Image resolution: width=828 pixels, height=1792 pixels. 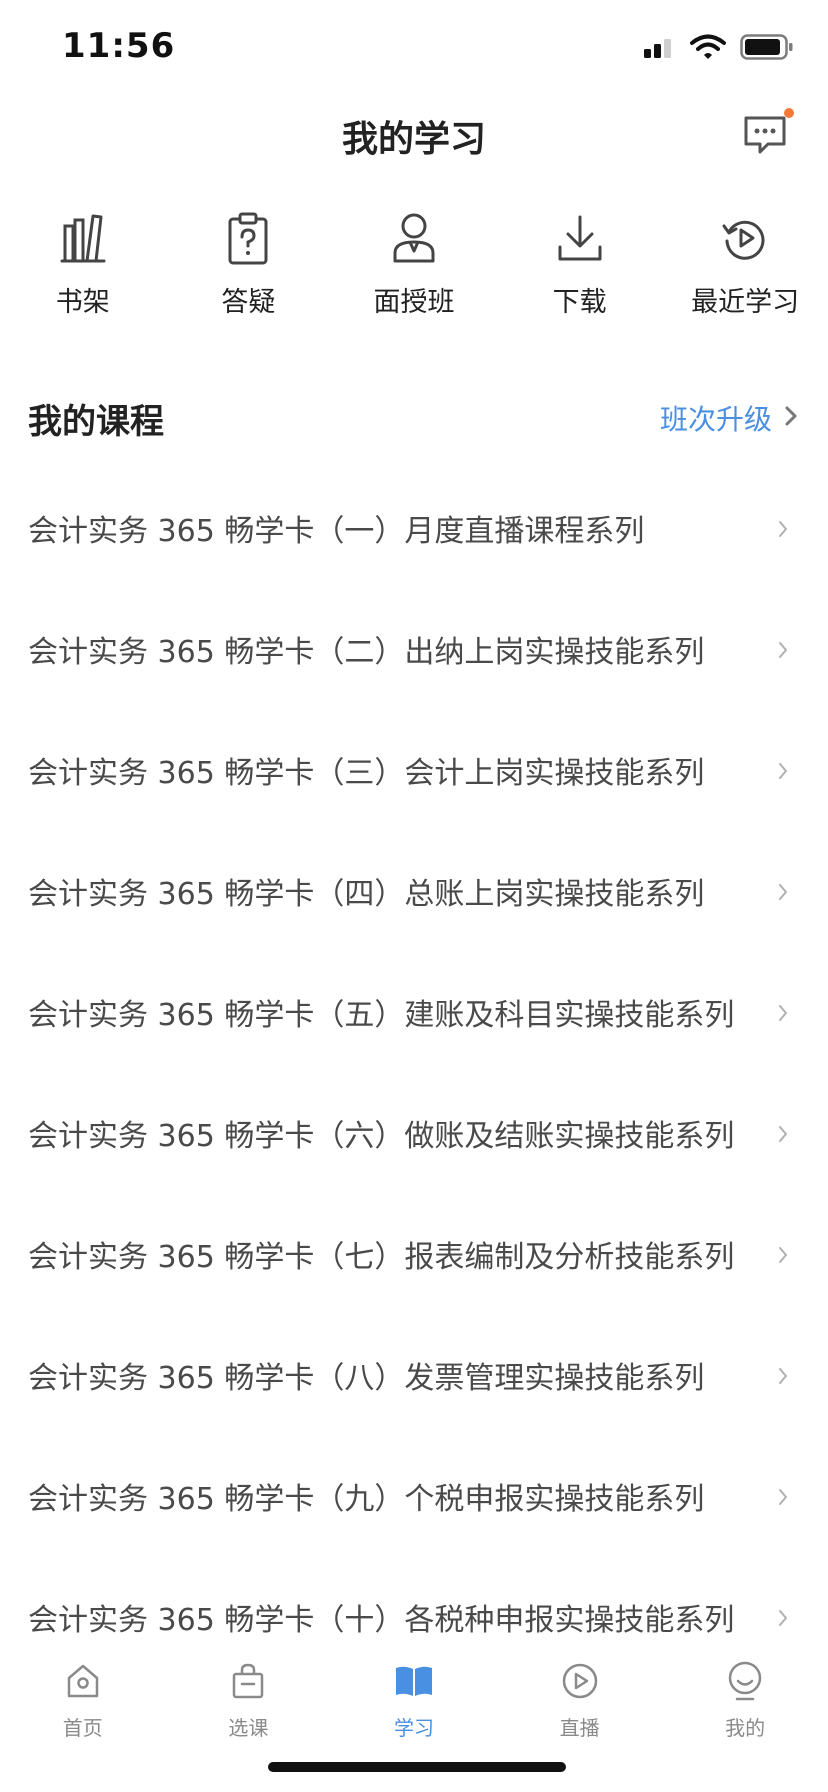 I want to click on battery-icon, so click(x=767, y=49).